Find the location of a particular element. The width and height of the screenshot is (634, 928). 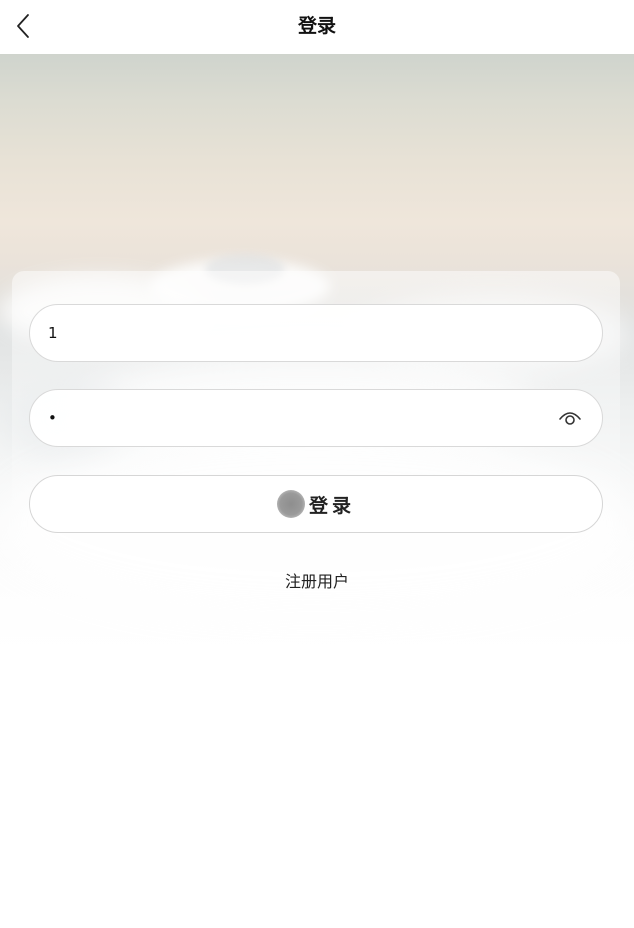

page-title: 登录 is located at coordinates (316, 26).